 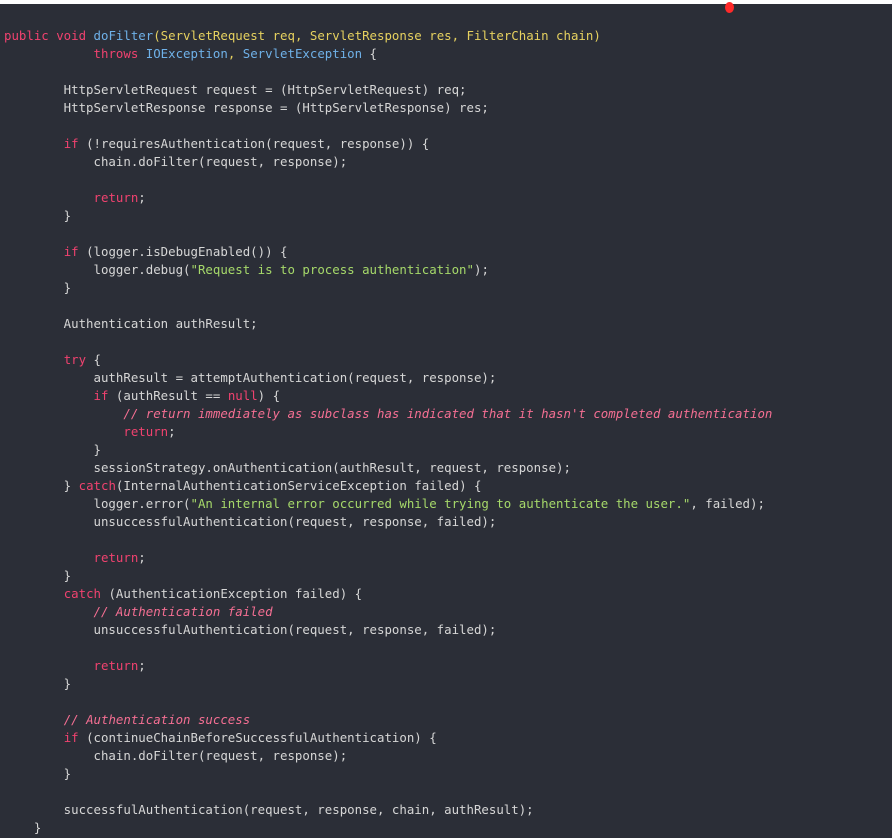 I want to click on code-line: throws IOException, ServletException {, so click(x=388, y=54).